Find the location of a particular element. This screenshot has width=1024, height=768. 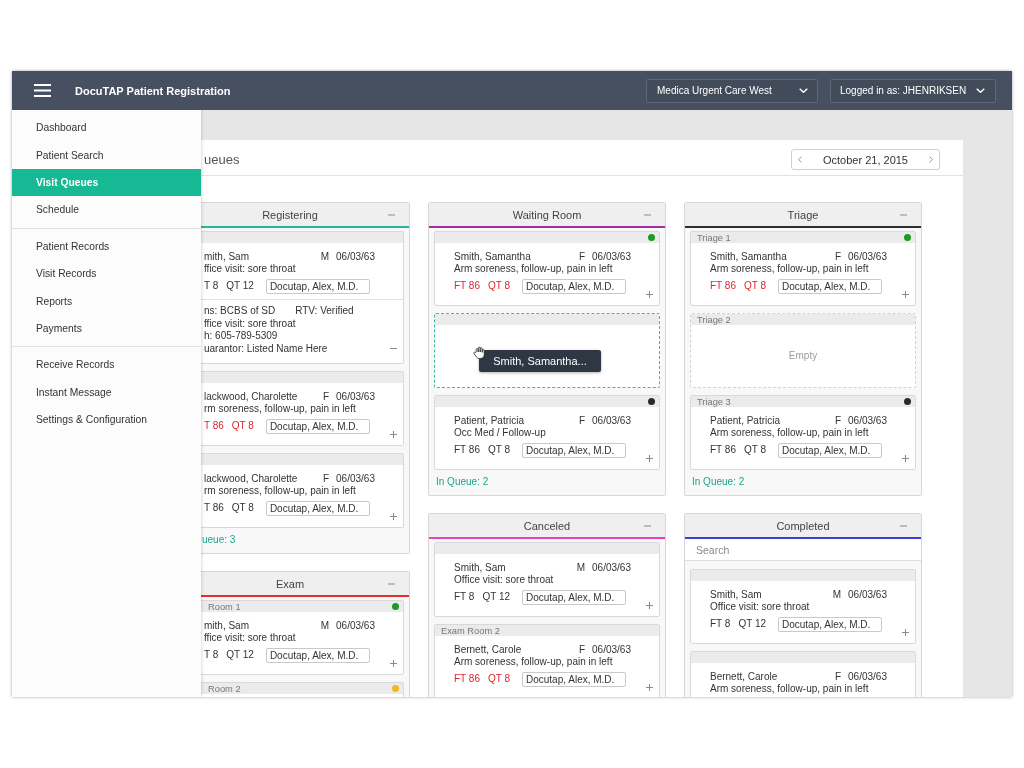

chevron-left-icon is located at coordinates (800, 159).